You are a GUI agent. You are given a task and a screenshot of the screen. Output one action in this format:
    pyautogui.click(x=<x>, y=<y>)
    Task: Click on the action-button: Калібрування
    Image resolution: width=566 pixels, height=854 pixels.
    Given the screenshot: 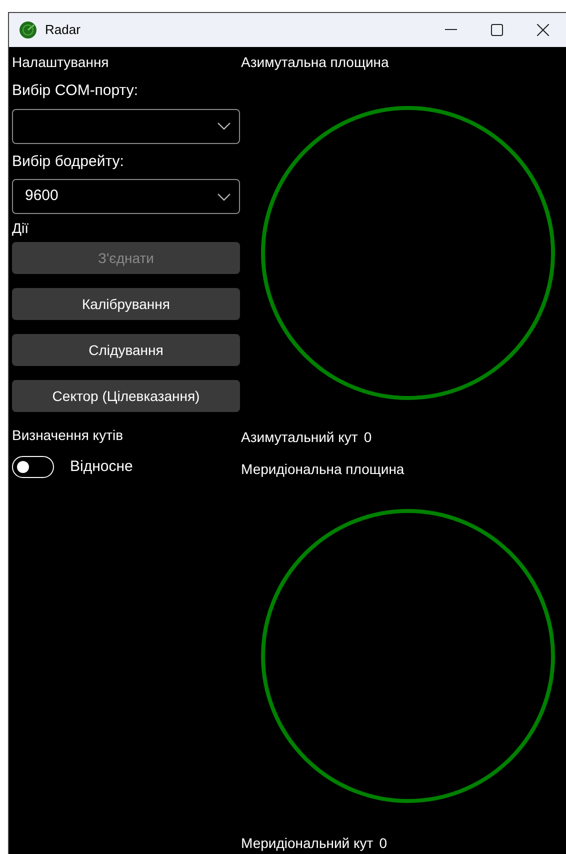 What is the action you would take?
    pyautogui.click(x=126, y=304)
    